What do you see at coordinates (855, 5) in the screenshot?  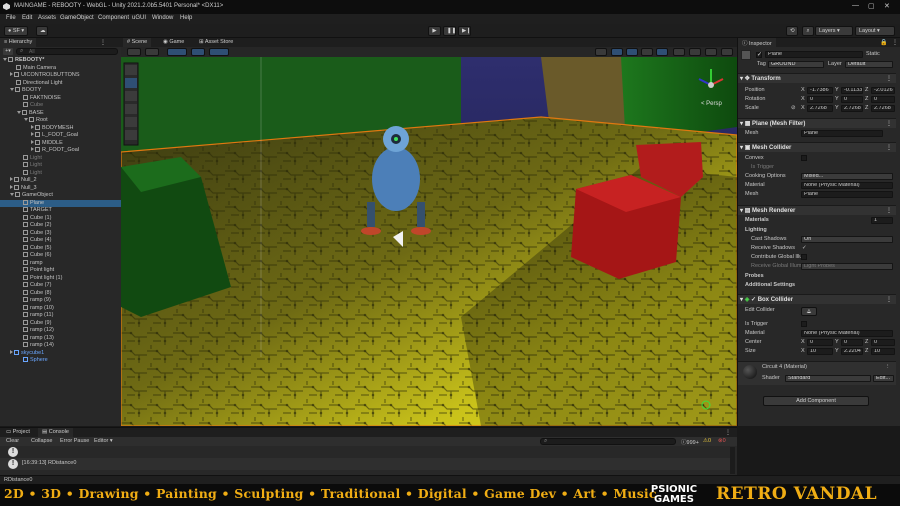 I see `minimize-button: —` at bounding box center [855, 5].